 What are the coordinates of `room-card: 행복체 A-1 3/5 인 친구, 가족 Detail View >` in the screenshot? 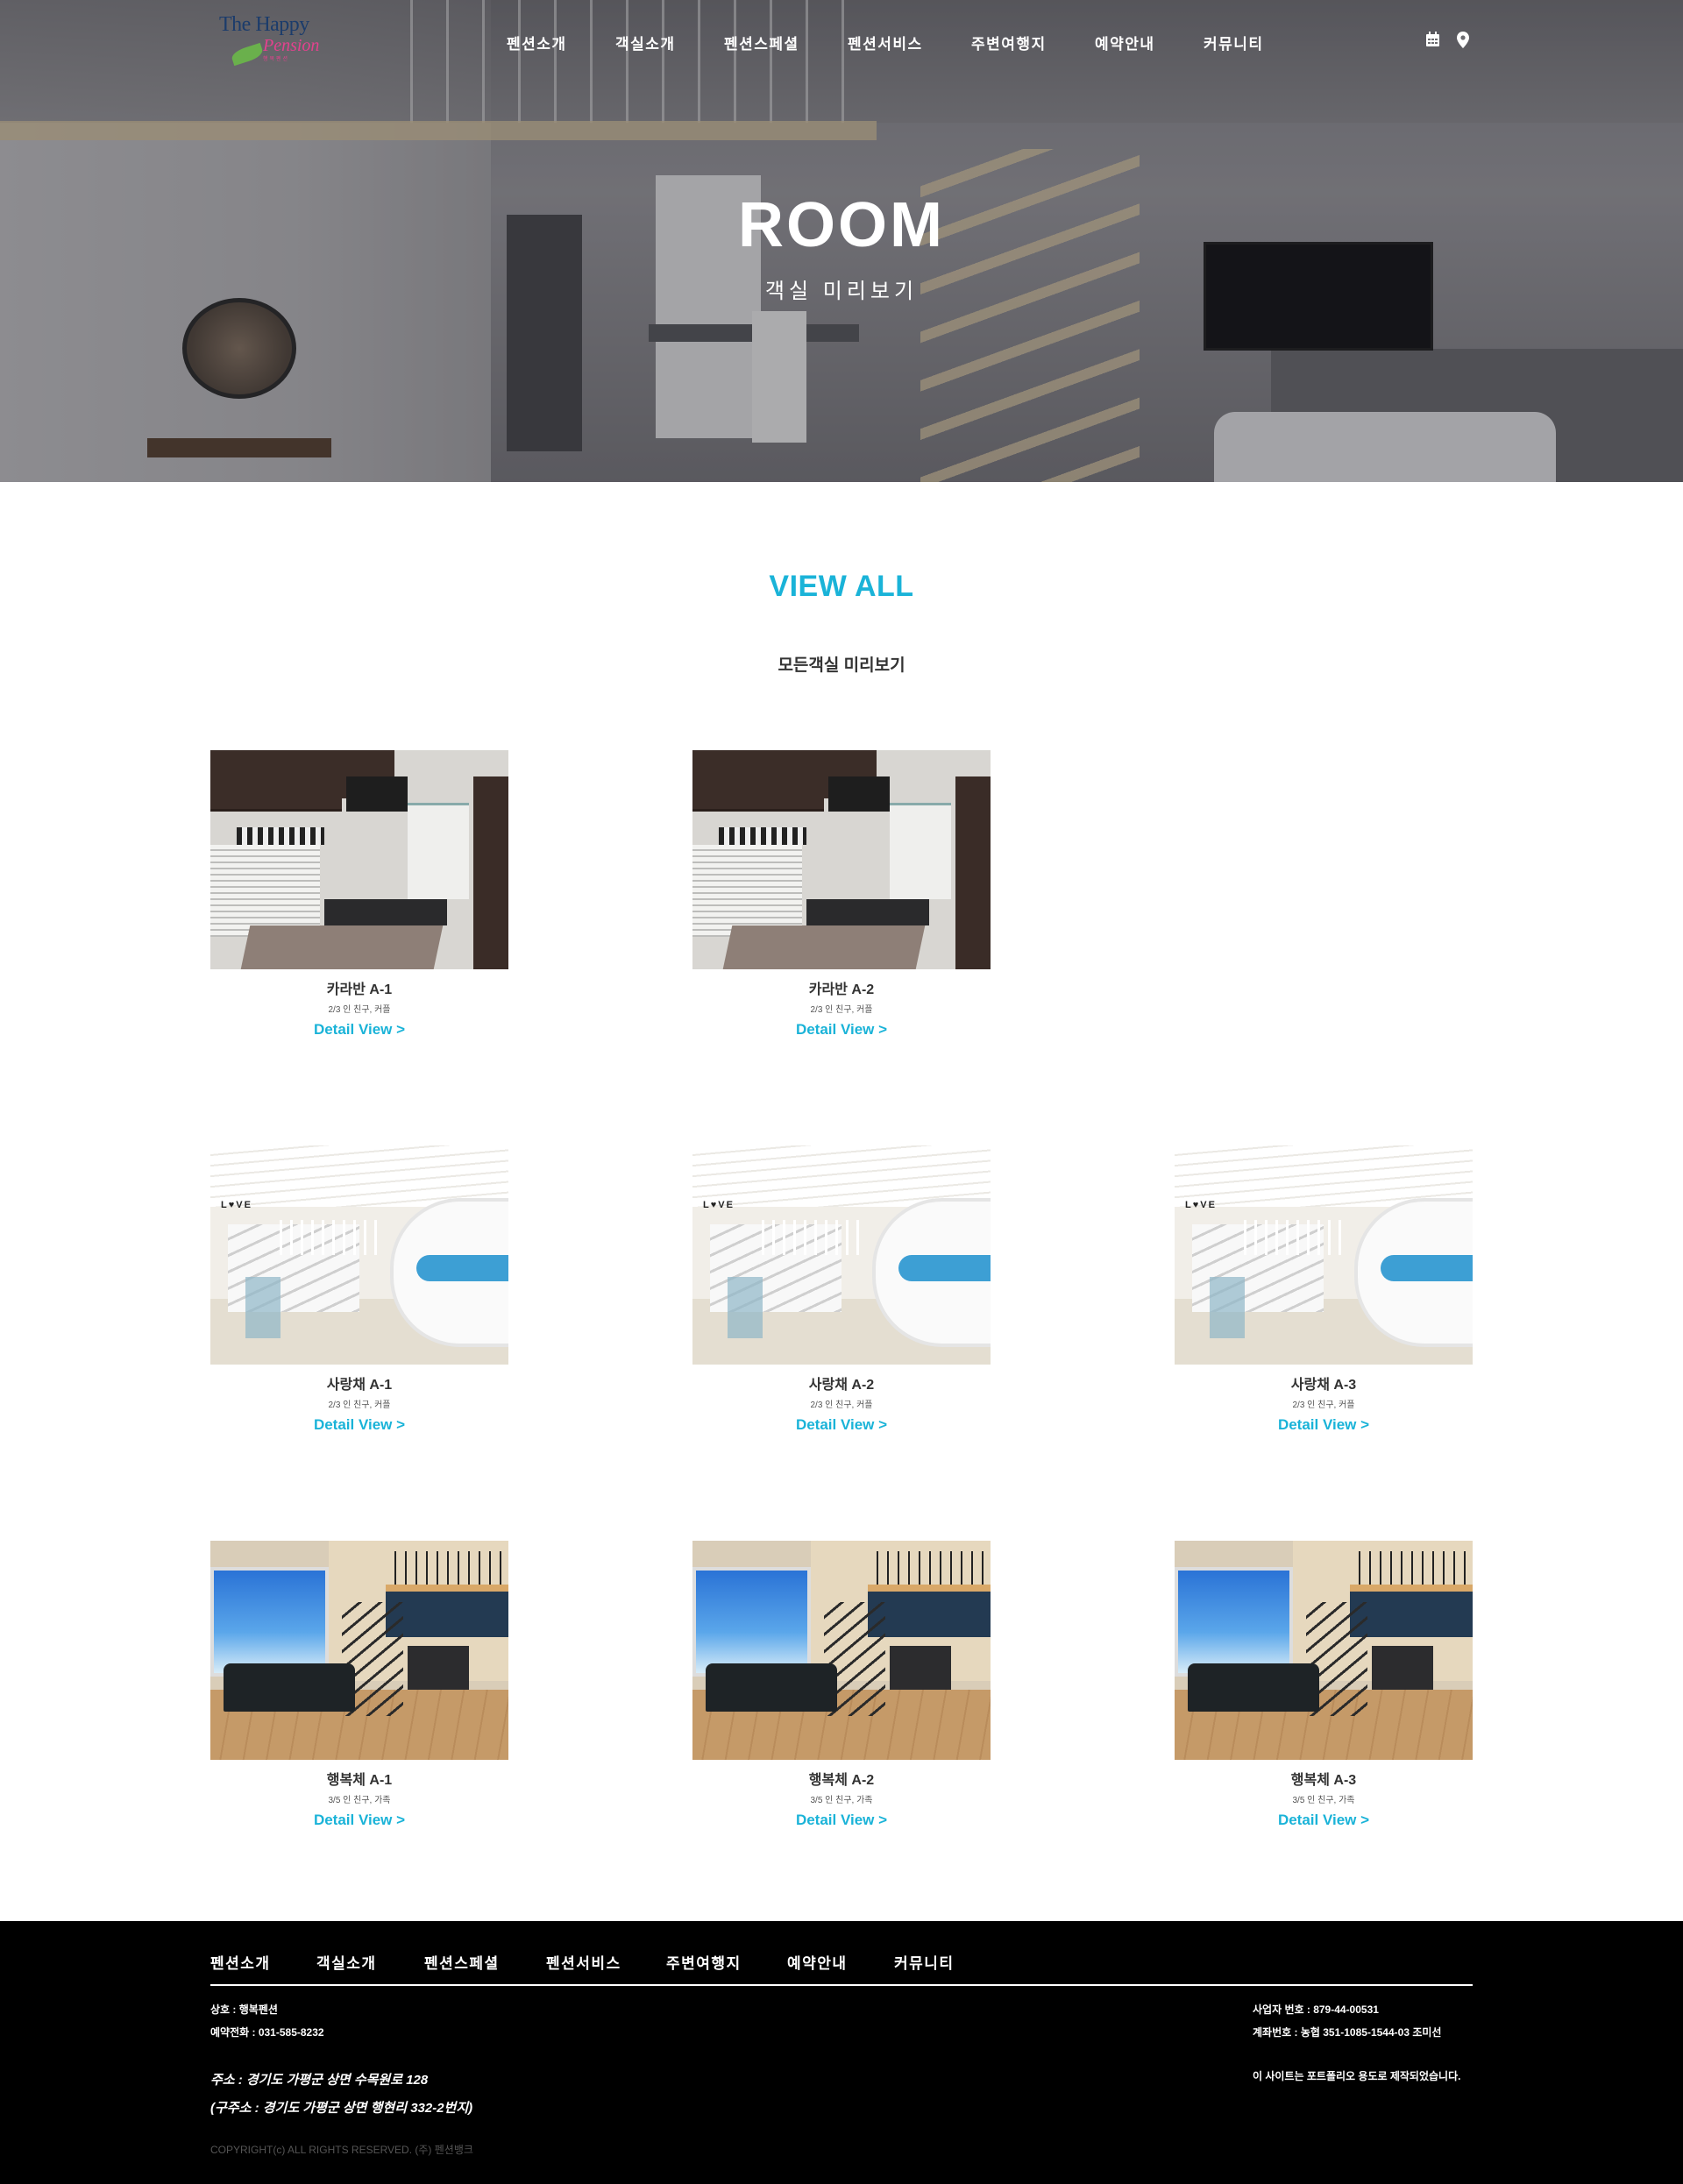 It's located at (359, 1685).